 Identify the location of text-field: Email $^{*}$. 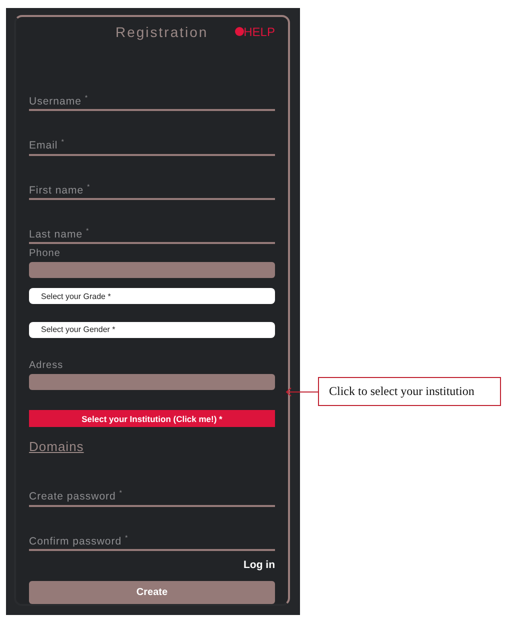
(152, 147).